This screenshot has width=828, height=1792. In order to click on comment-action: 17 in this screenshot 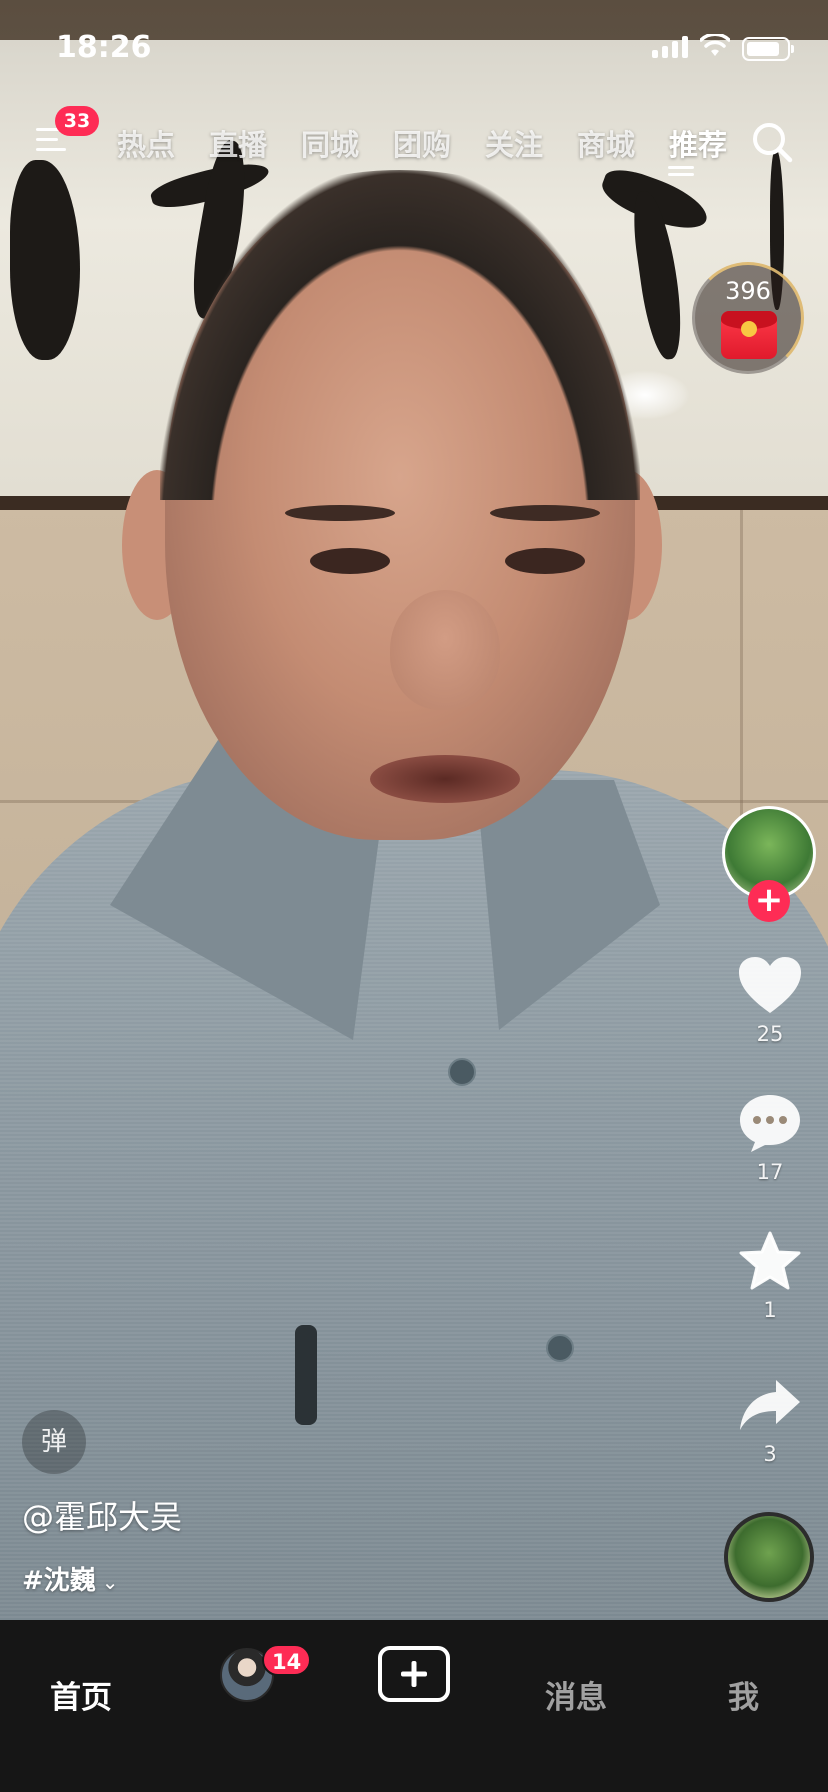, I will do `click(770, 1136)`.